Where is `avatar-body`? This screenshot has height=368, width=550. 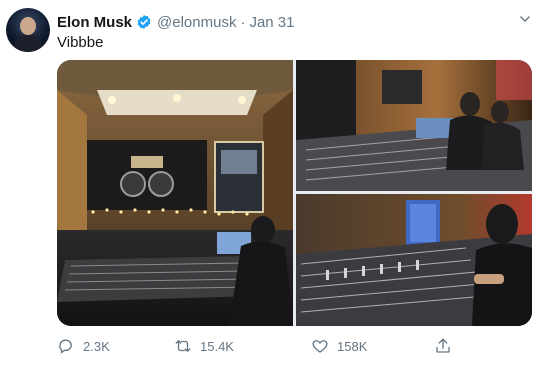
avatar-body is located at coordinates (28, 43).